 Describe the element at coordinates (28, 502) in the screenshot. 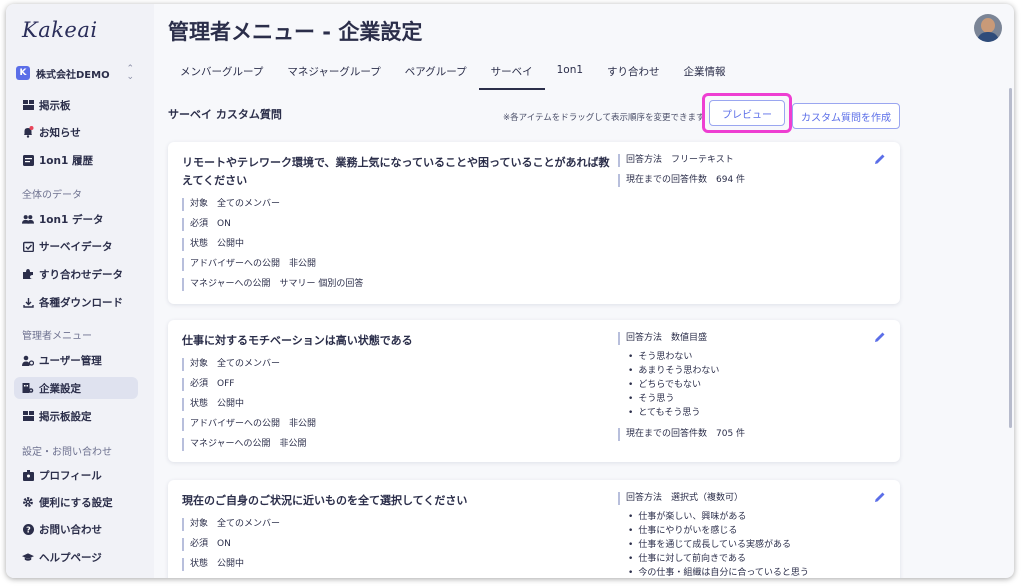

I see `gear-icon` at that location.